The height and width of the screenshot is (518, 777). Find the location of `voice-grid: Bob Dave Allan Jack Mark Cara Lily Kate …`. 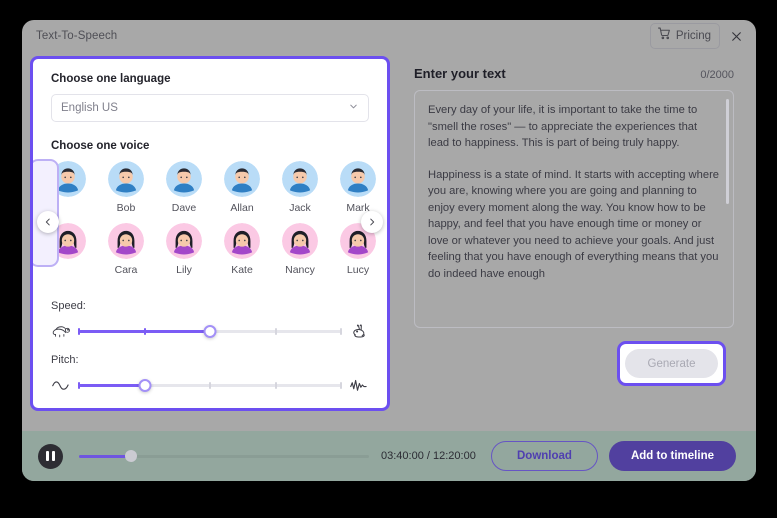

voice-grid: Bob Dave Allan Jack Mark Cara Lily Kate … is located at coordinates (214, 223).